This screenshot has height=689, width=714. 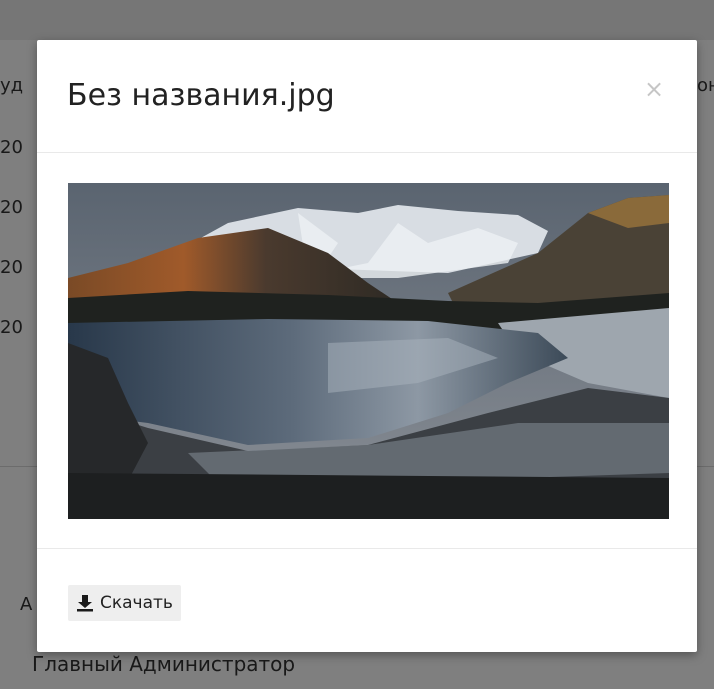 What do you see at coordinates (654, 89) in the screenshot?
I see `close-button: ×` at bounding box center [654, 89].